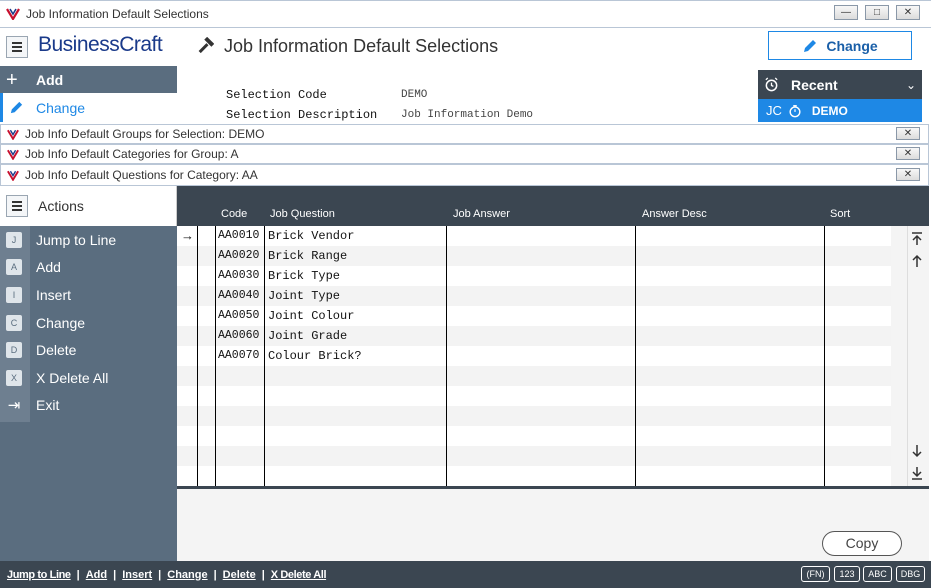 The height and width of the screenshot is (588, 931). Describe the element at coordinates (840, 84) in the screenshot. I see `recent-header: Recent ⌄` at that location.